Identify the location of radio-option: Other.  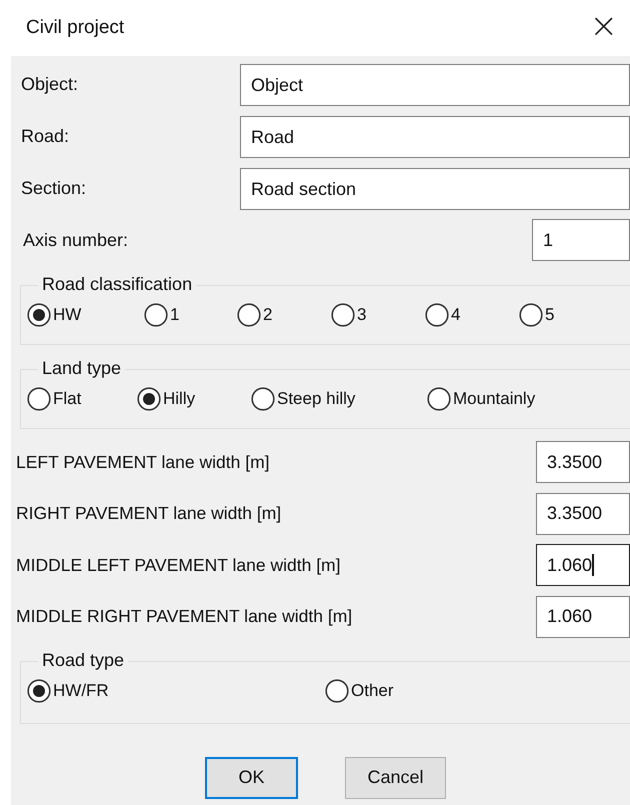
(359, 690).